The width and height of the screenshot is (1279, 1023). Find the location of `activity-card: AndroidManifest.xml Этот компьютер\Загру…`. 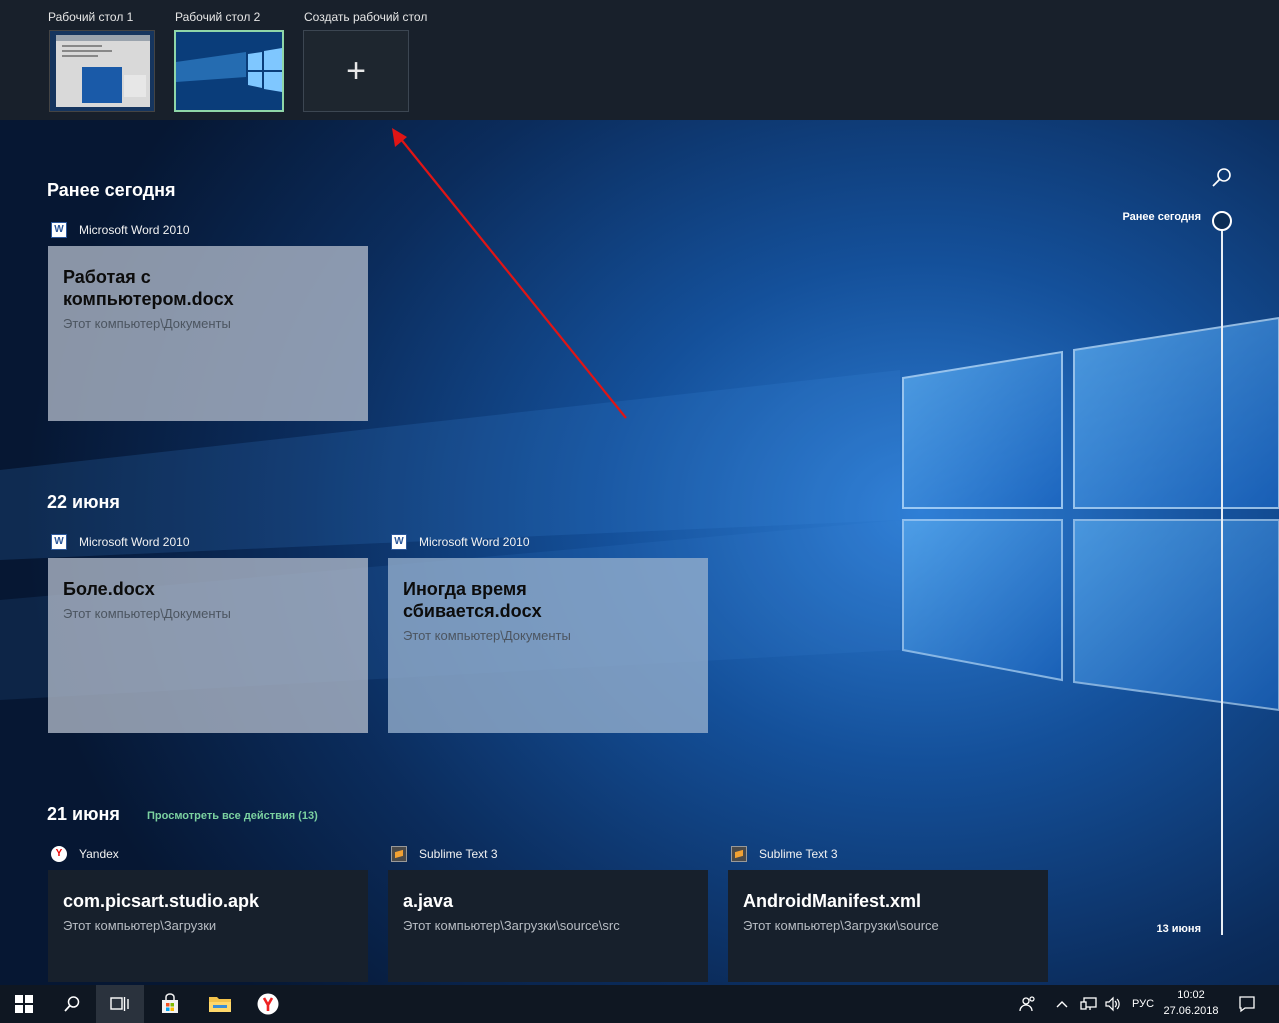

activity-card: AndroidManifest.xml Этот компьютер\Загру… is located at coordinates (888, 926).